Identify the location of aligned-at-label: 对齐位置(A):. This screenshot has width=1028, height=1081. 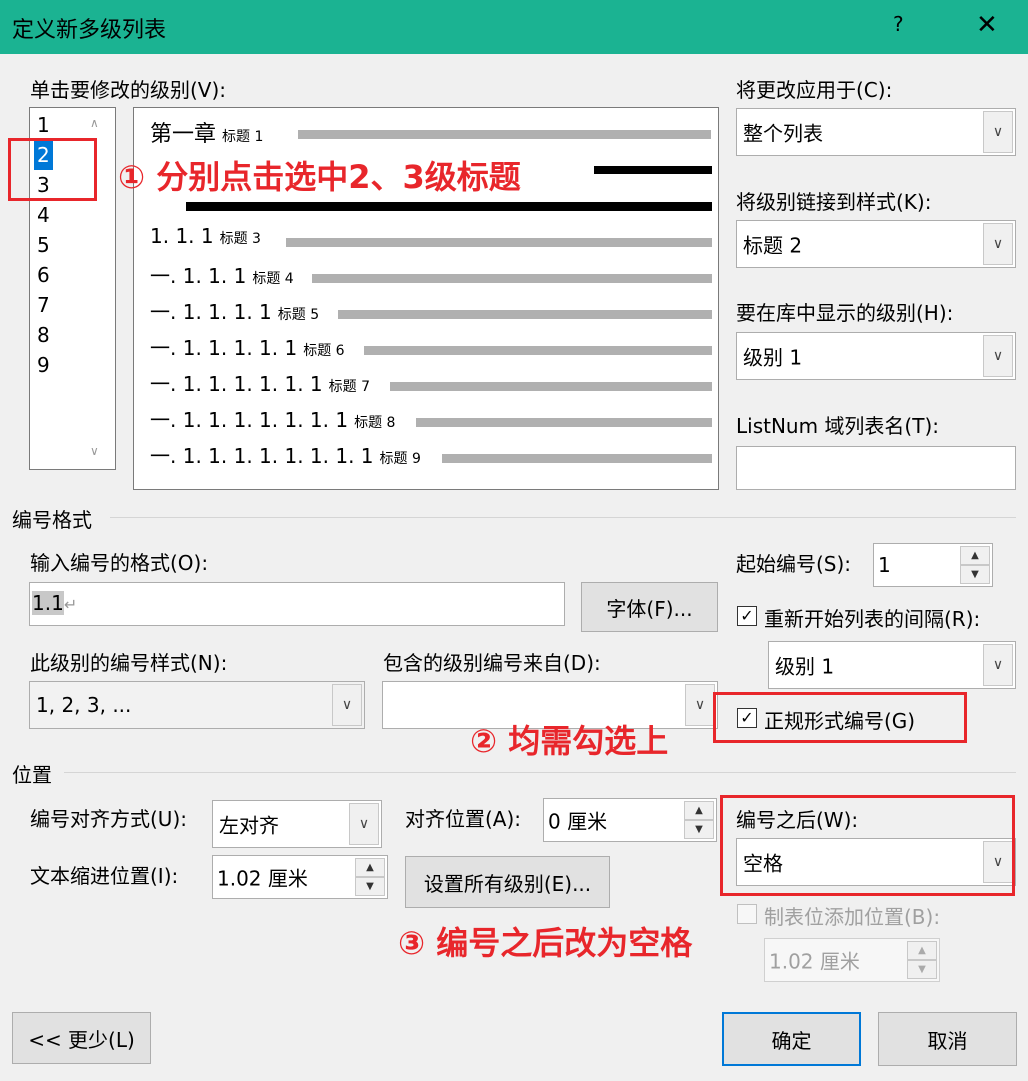
(463, 819).